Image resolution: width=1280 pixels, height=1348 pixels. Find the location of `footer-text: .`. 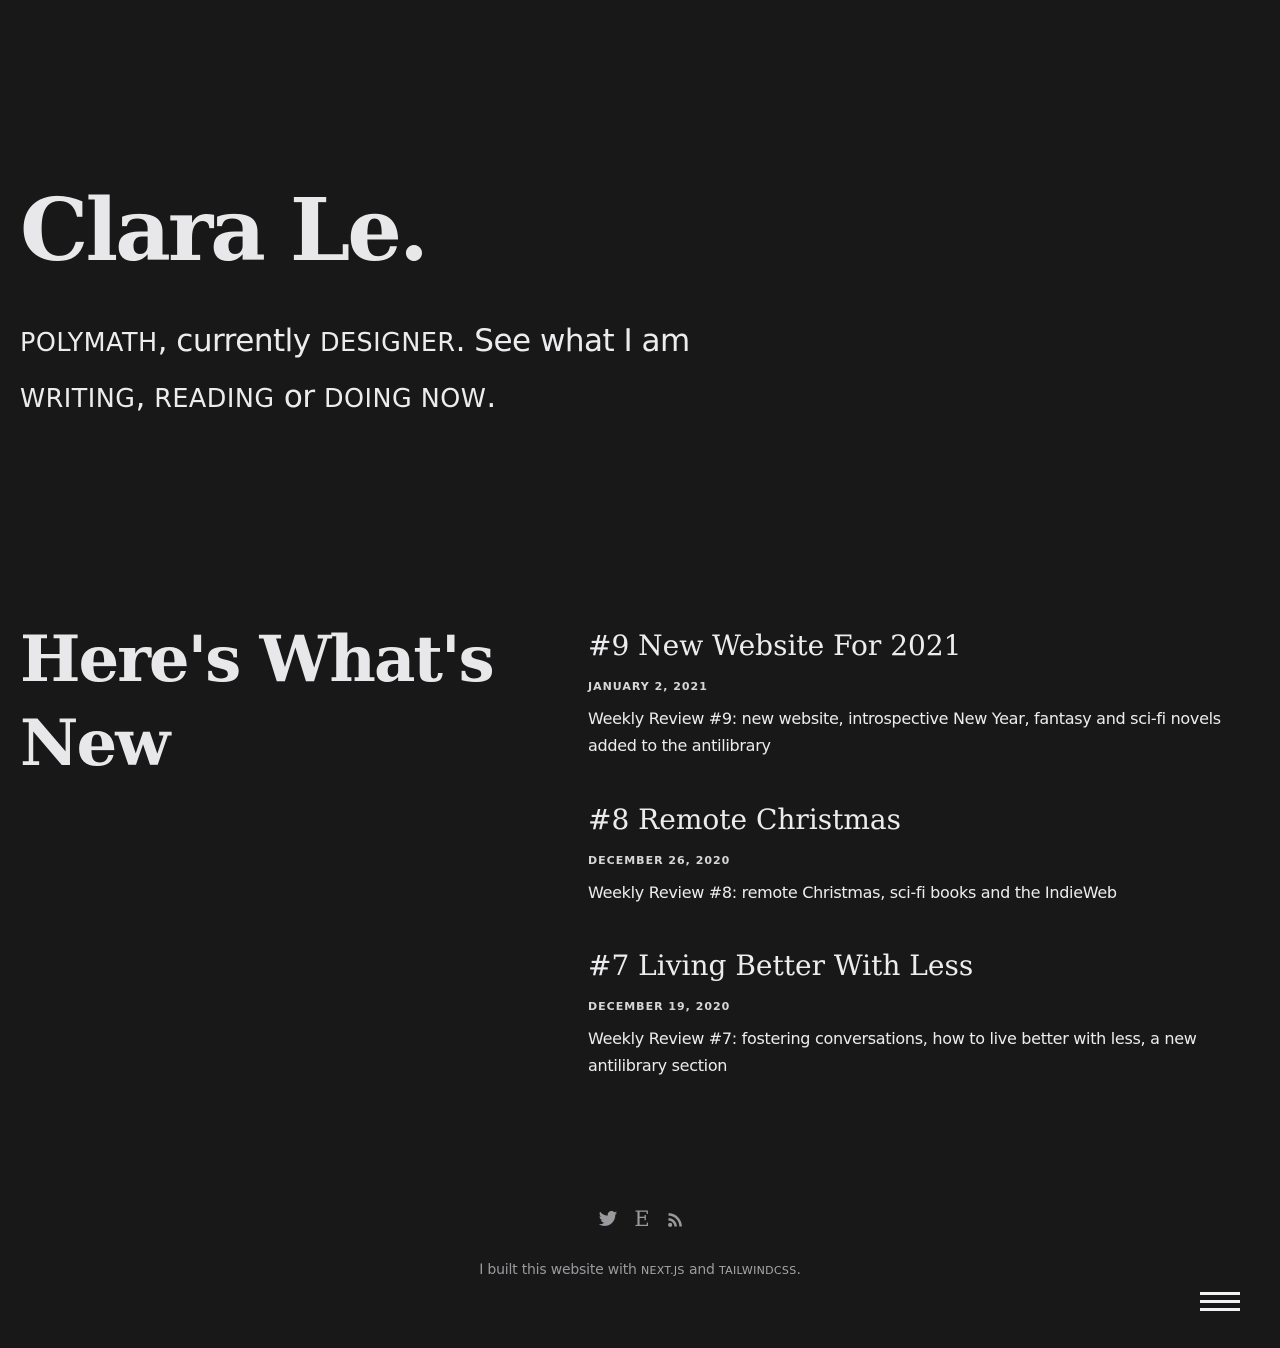

footer-text: . is located at coordinates (798, 1270).